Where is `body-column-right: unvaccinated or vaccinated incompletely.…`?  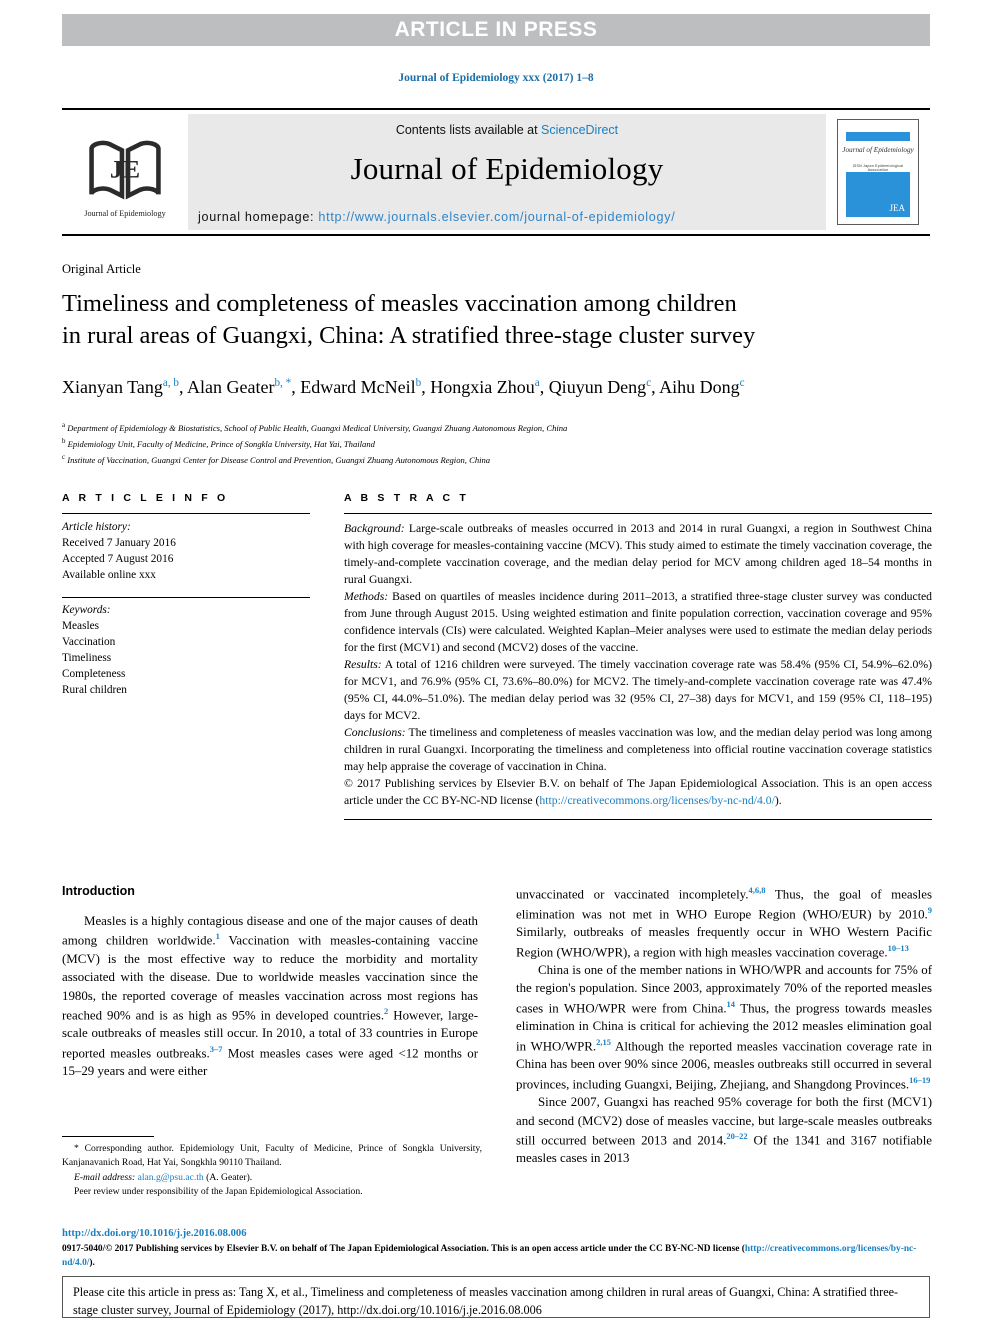
body-column-right: unvaccinated or vaccinated incompletely.… is located at coordinates (724, 1026).